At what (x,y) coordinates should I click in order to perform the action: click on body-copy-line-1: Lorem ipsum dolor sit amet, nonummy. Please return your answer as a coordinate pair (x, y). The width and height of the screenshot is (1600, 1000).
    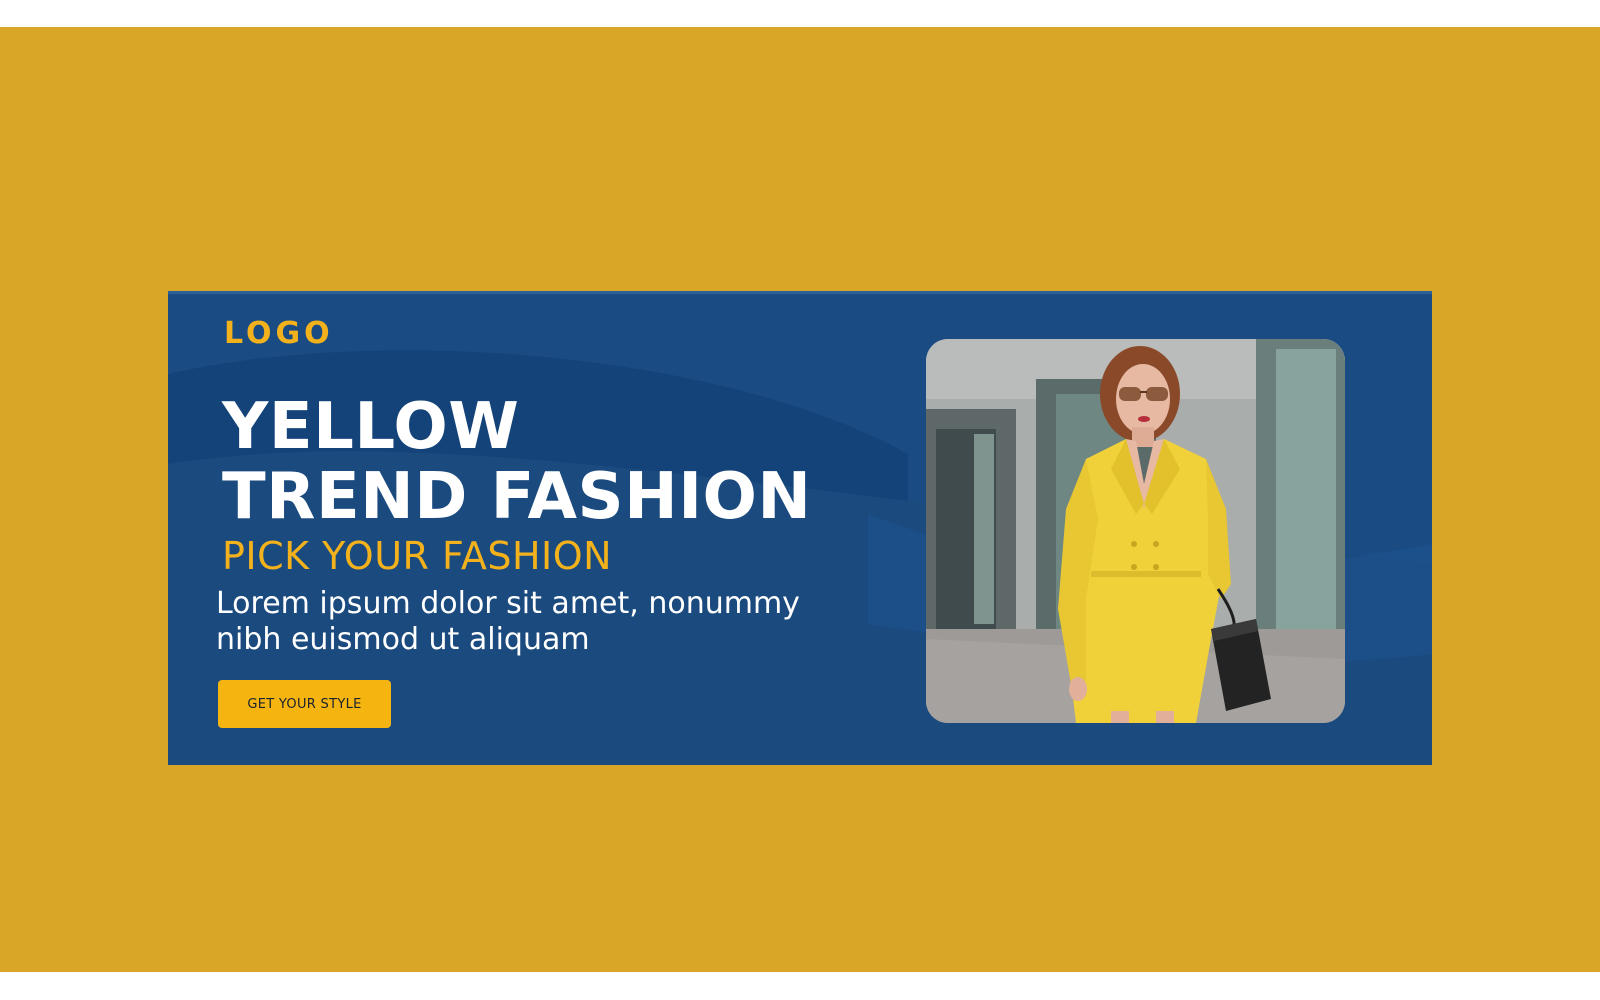
    Looking at the image, I should click on (508, 603).